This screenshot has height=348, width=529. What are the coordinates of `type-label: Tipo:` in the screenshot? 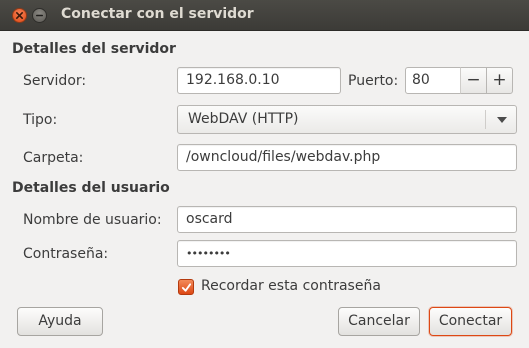 It's located at (40, 120).